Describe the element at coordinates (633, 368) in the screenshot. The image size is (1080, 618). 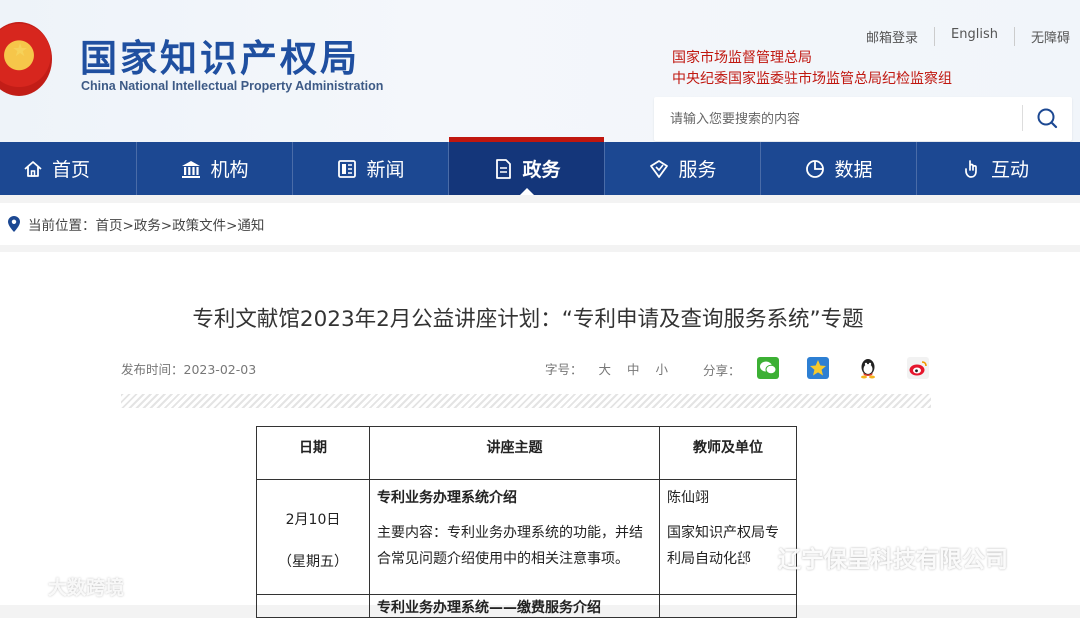
I see `font-size-medium-button: 中` at that location.